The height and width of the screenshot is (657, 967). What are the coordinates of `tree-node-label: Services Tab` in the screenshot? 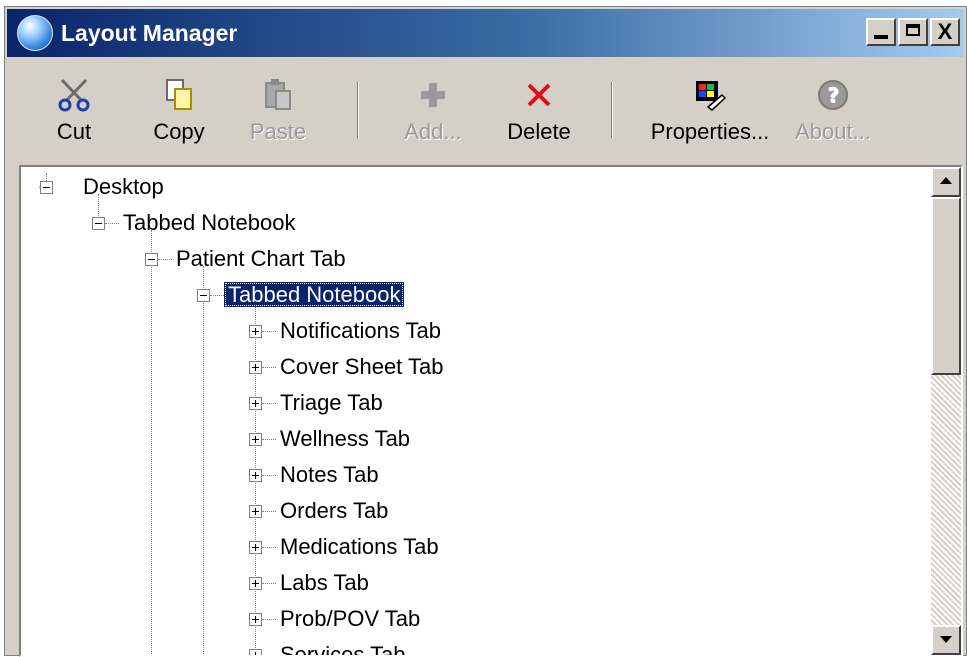 It's located at (343, 648).